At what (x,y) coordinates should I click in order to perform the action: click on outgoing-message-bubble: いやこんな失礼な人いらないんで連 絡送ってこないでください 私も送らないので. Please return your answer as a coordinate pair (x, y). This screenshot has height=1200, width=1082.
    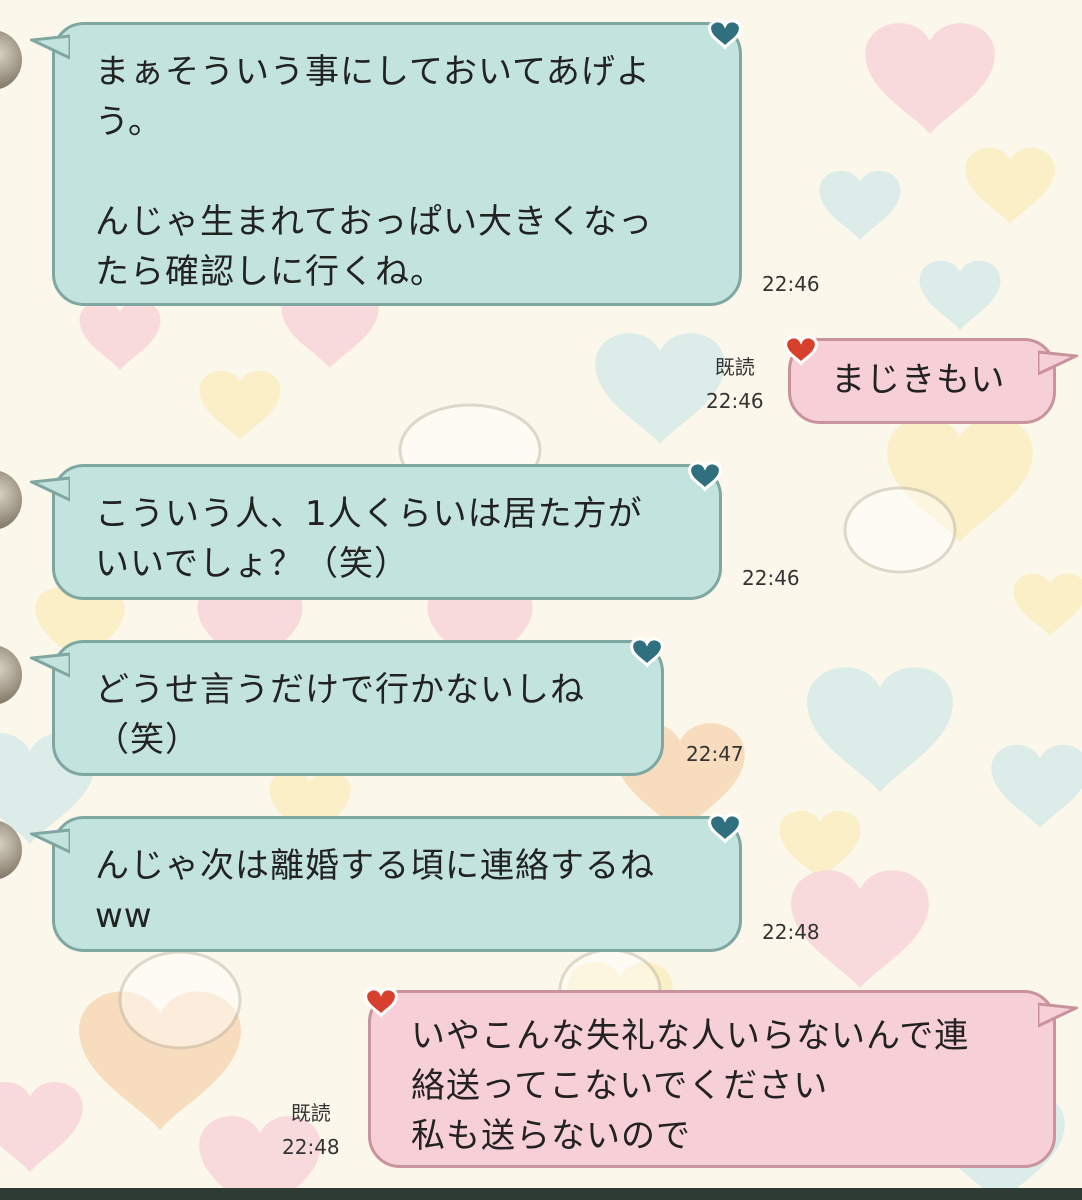
    Looking at the image, I should click on (712, 1079).